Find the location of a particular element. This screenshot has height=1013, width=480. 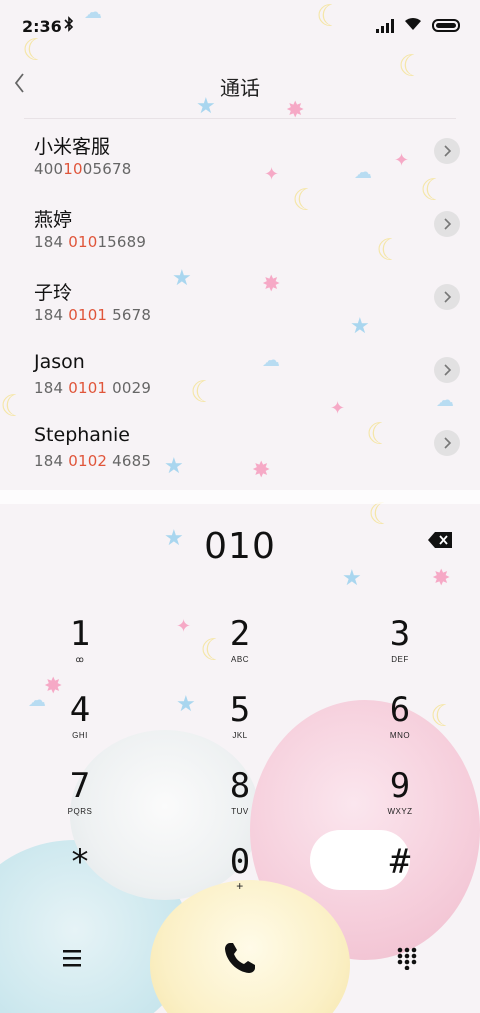

key-9: 9 WXYZ is located at coordinates (400, 799).